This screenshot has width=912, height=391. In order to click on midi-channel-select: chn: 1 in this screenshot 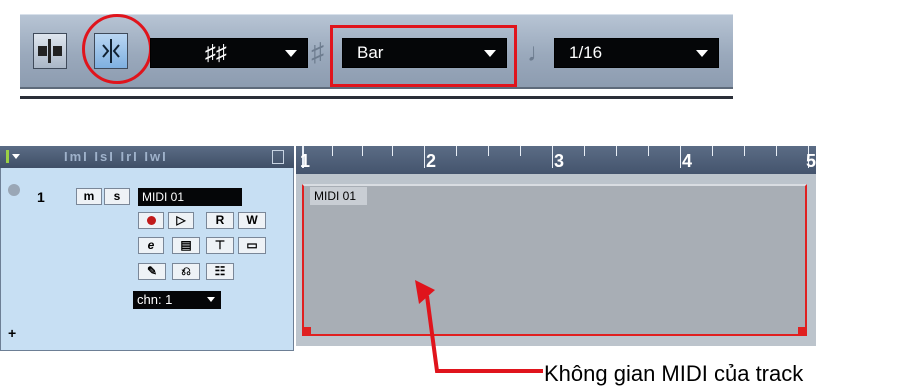, I will do `click(177, 300)`.